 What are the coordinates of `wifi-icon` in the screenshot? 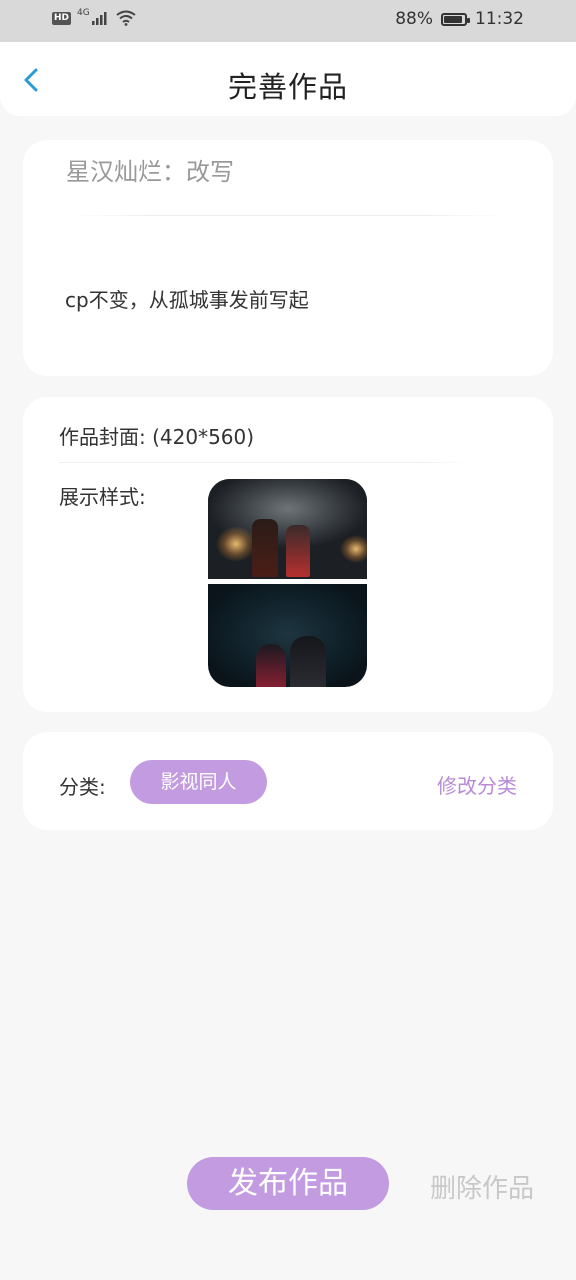 It's located at (126, 18).